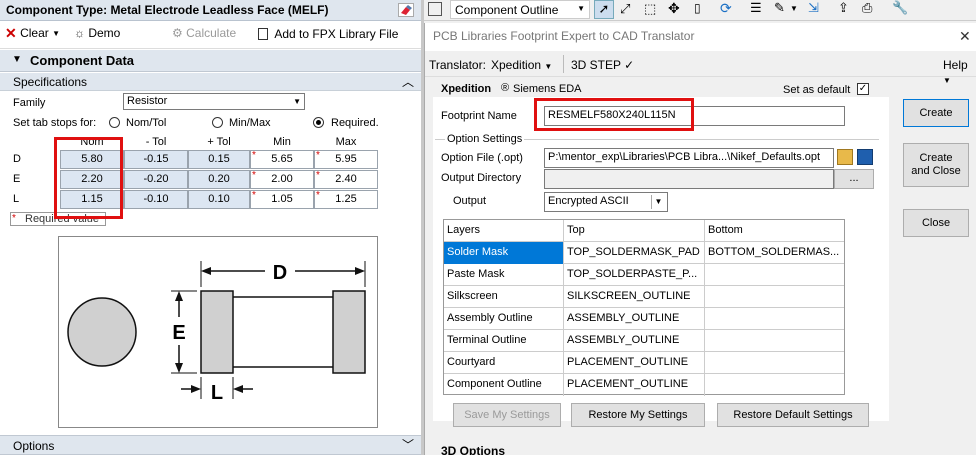 The image size is (976, 455). I want to click on cell-l-max: 1.25, so click(346, 199).